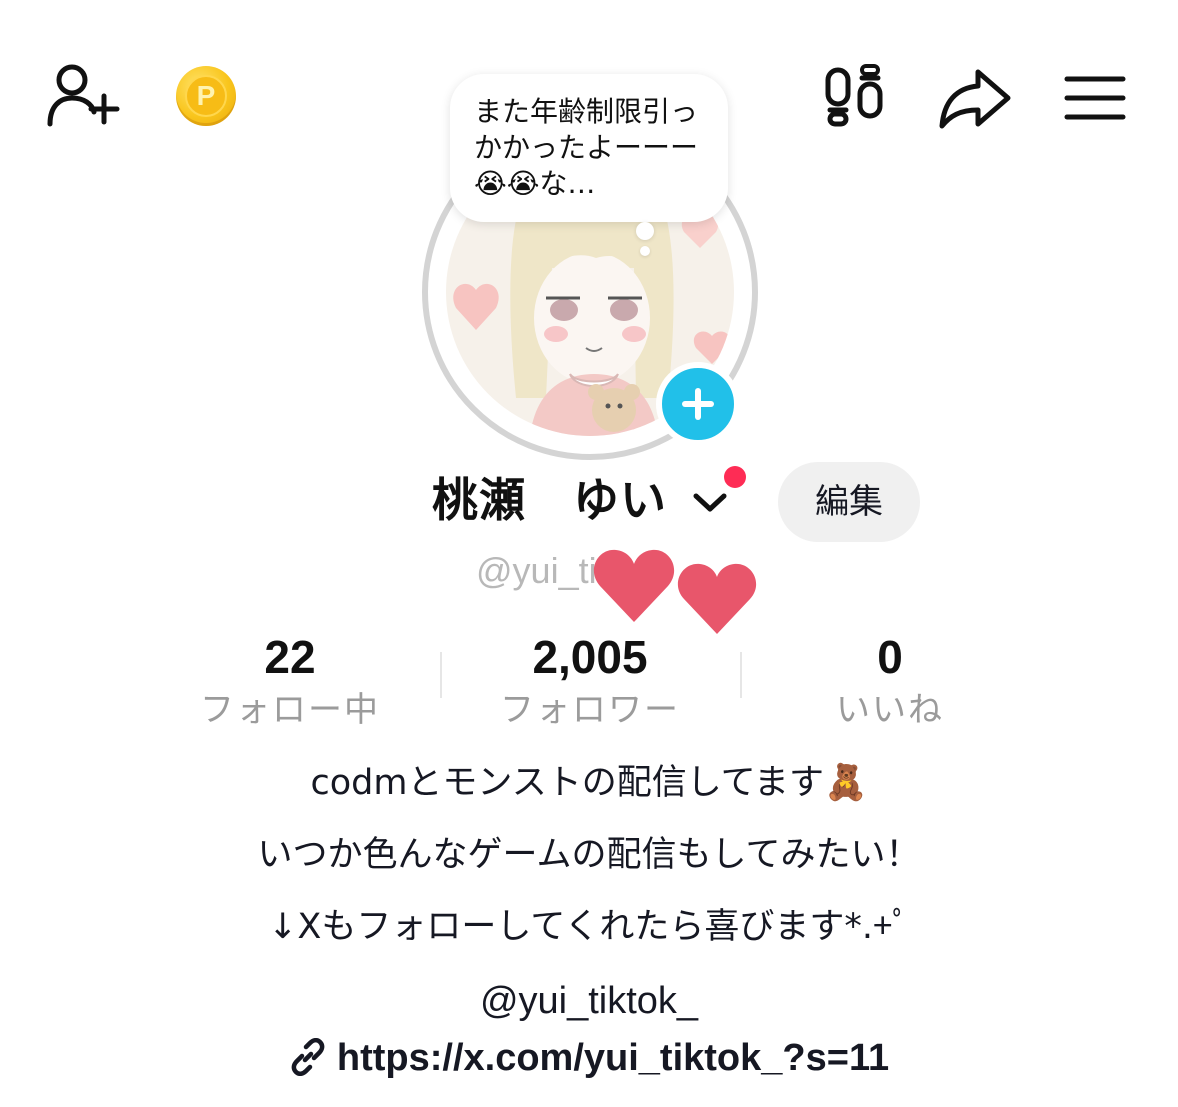 The width and height of the screenshot is (1178, 1107). I want to click on p-coin-icon: P, so click(206, 96).